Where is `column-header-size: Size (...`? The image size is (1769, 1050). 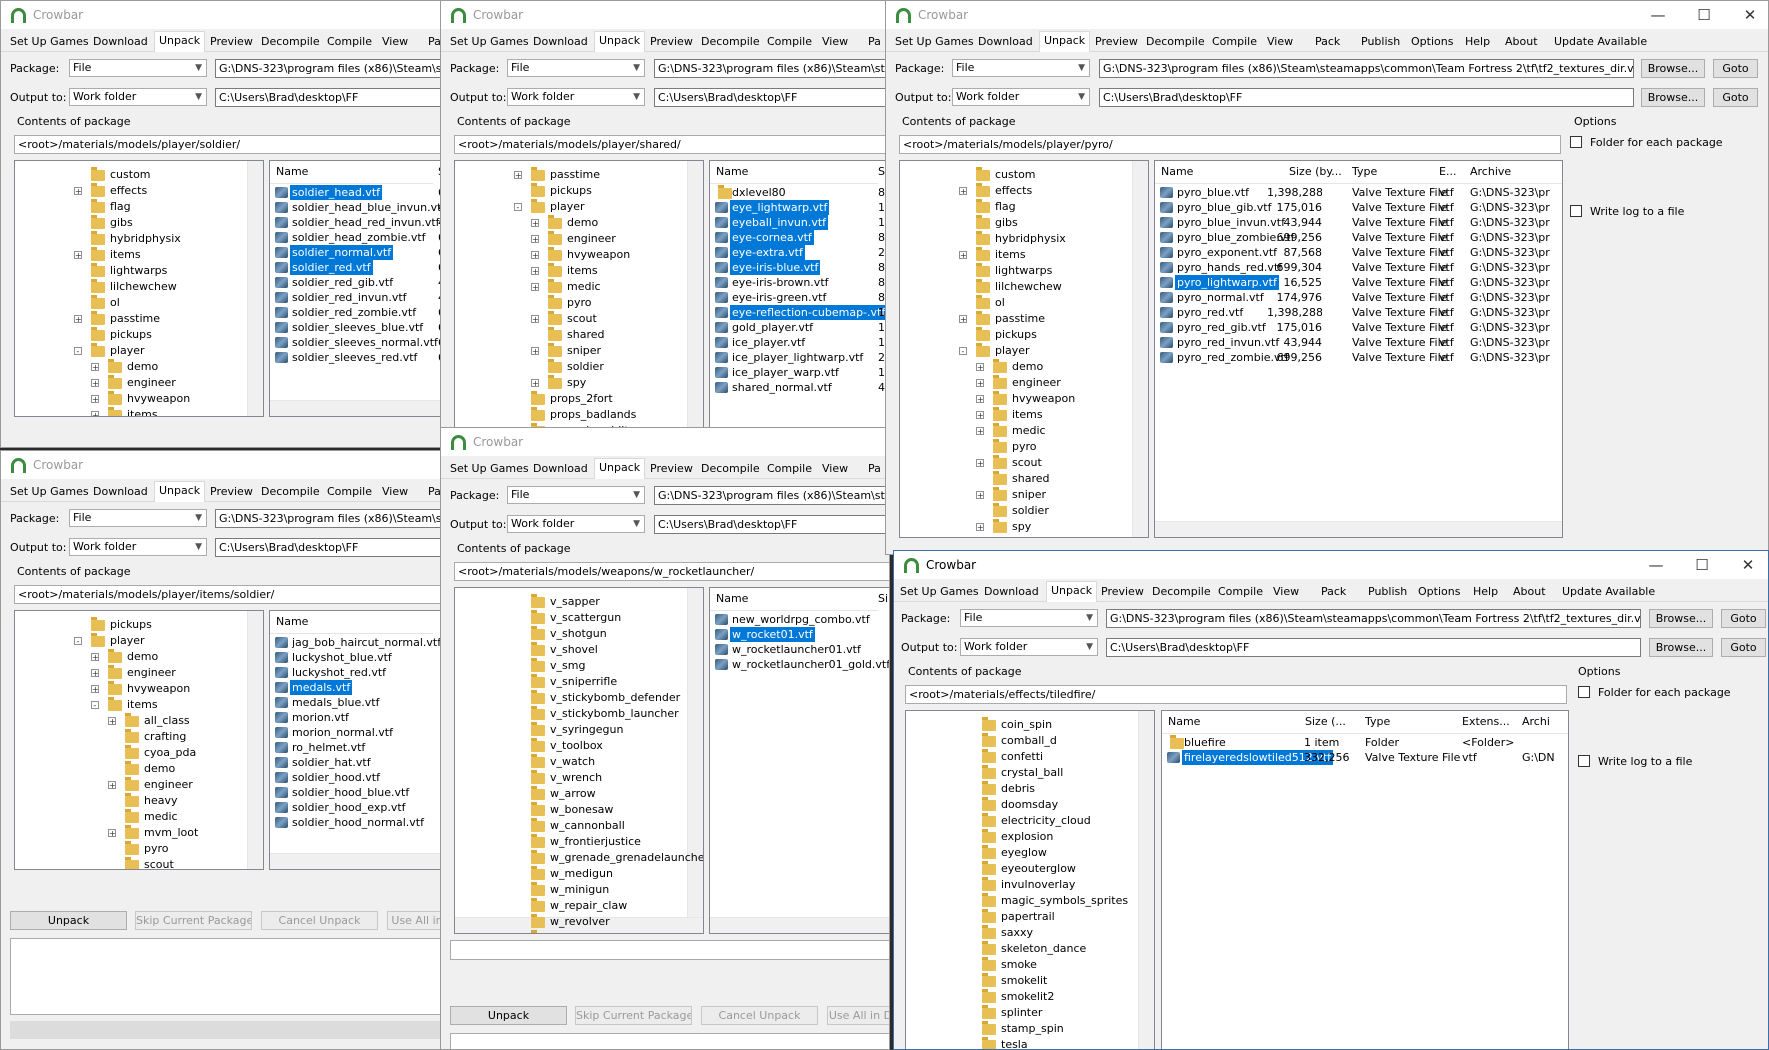 column-header-size: Size (... is located at coordinates (1325, 721).